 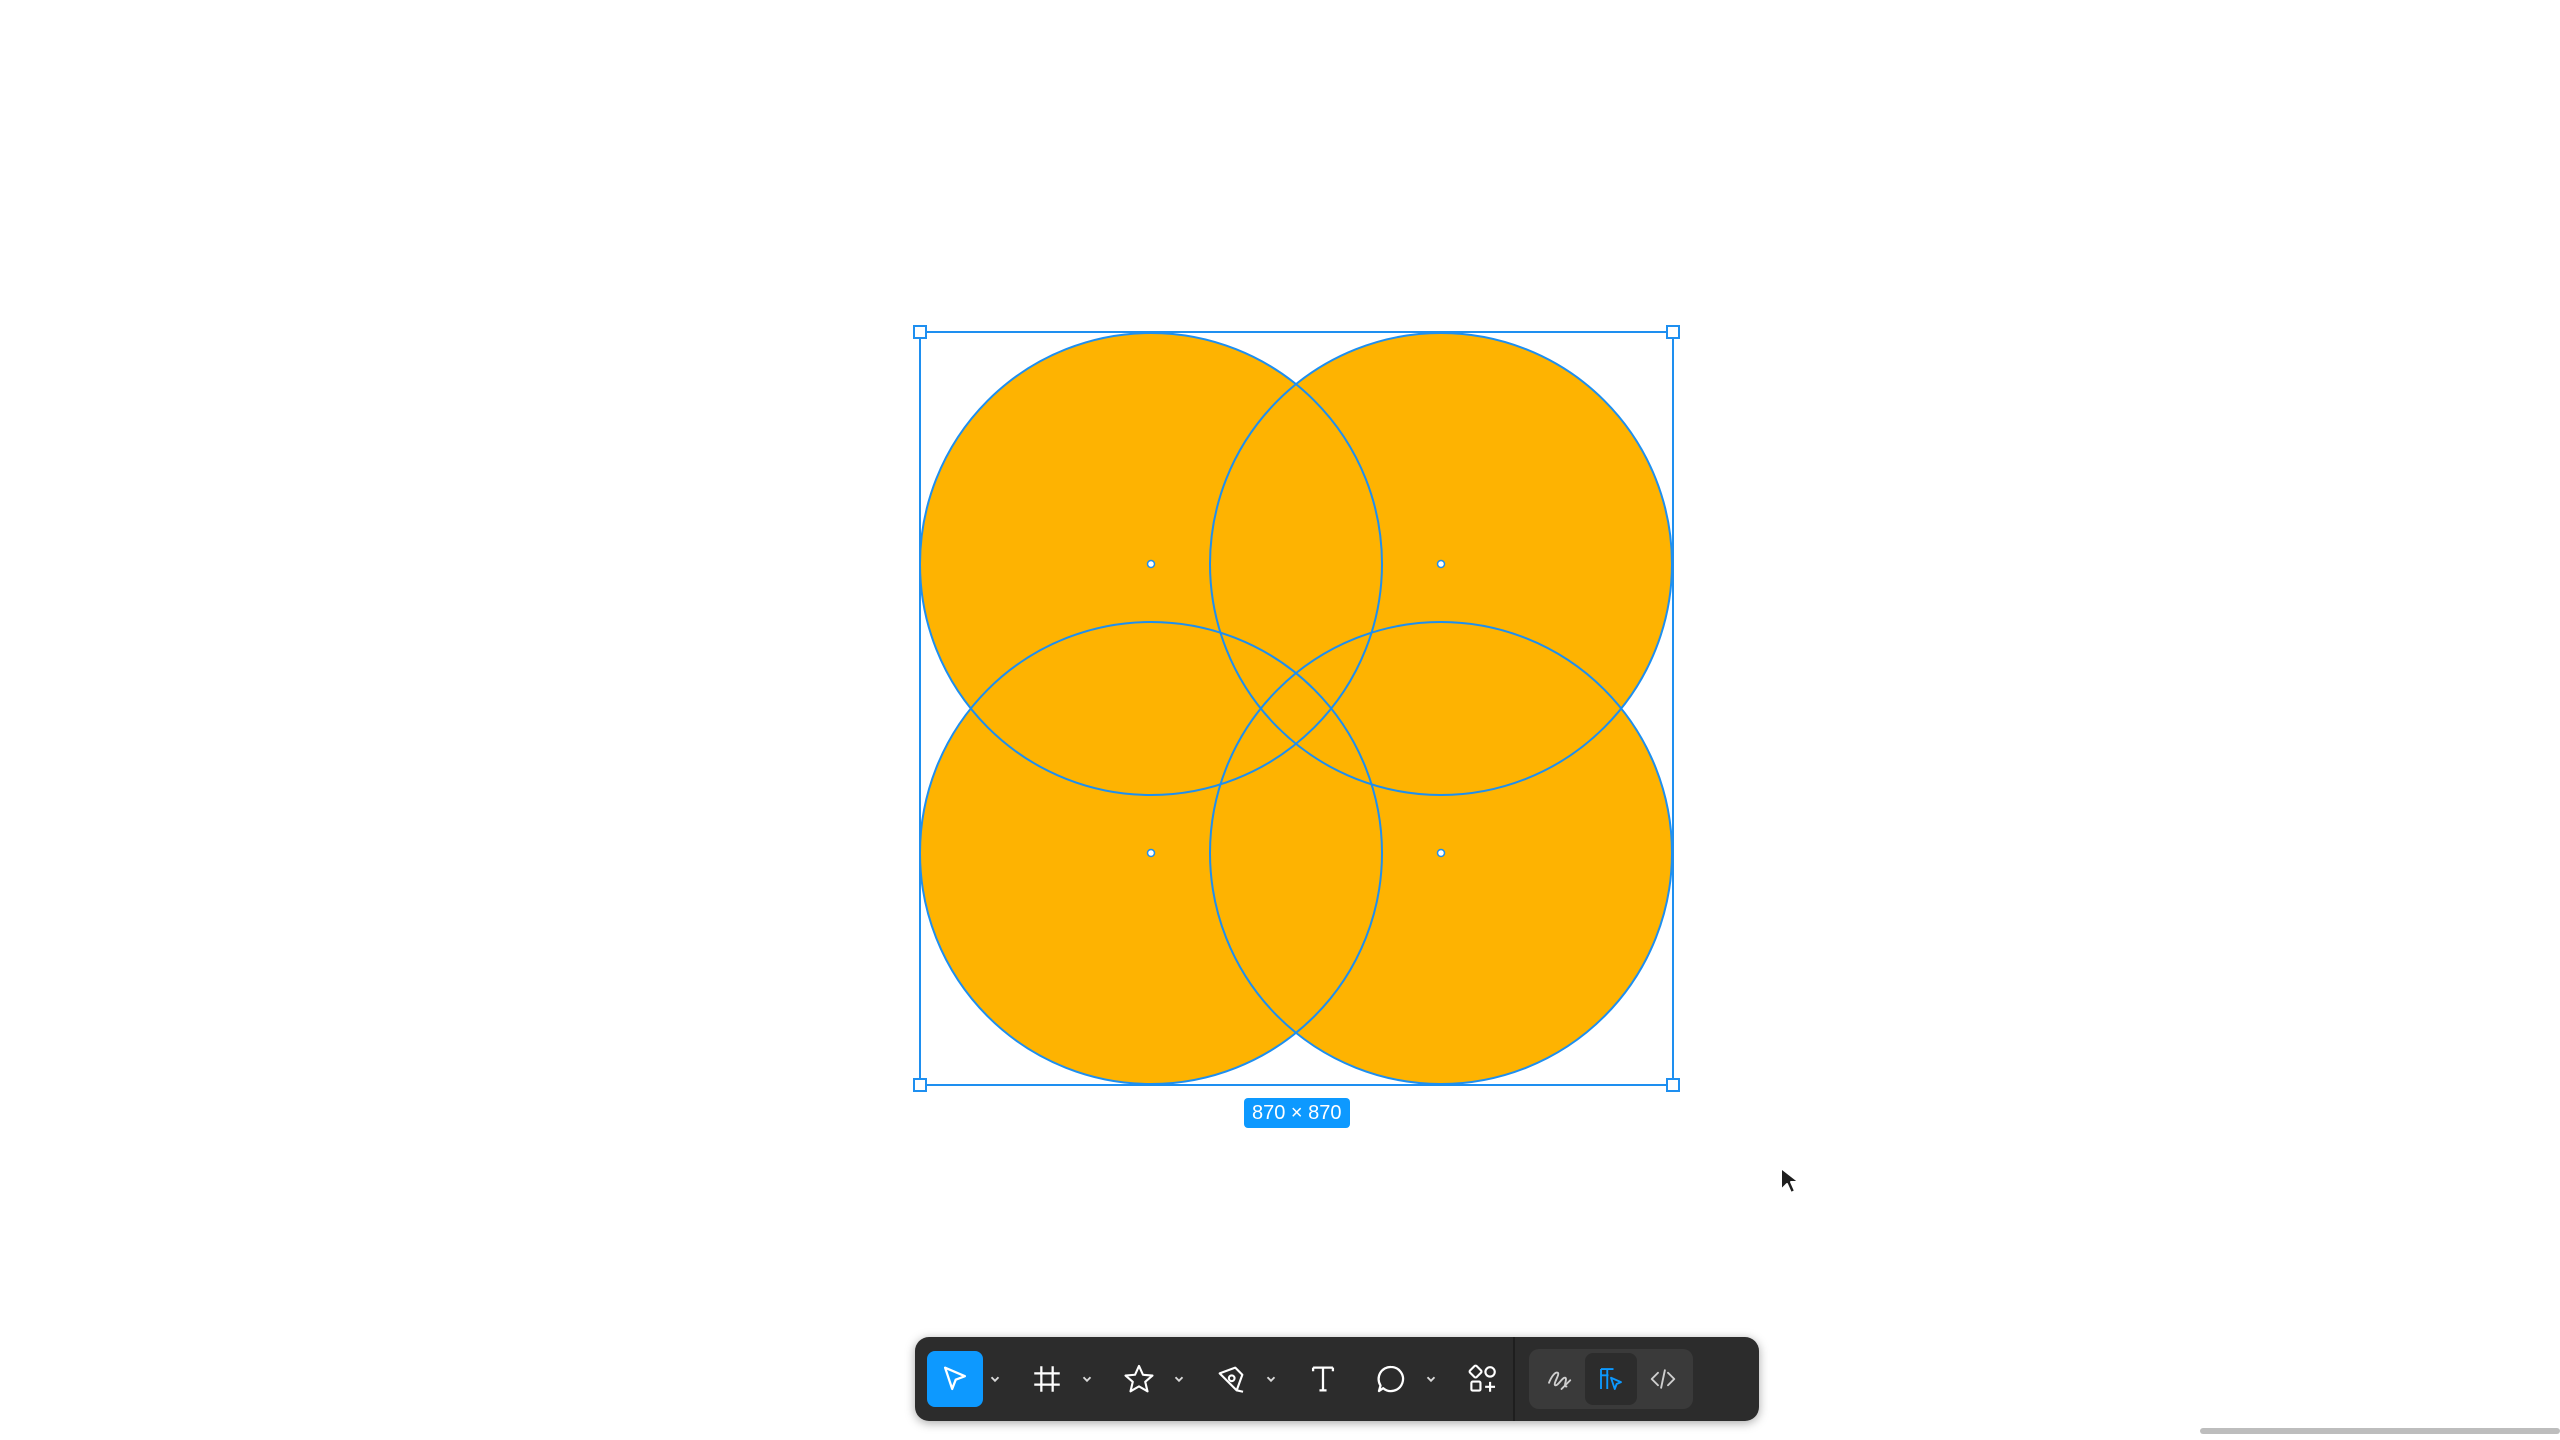 I want to click on tool-group-comment, so click(x=1409, y=1379).